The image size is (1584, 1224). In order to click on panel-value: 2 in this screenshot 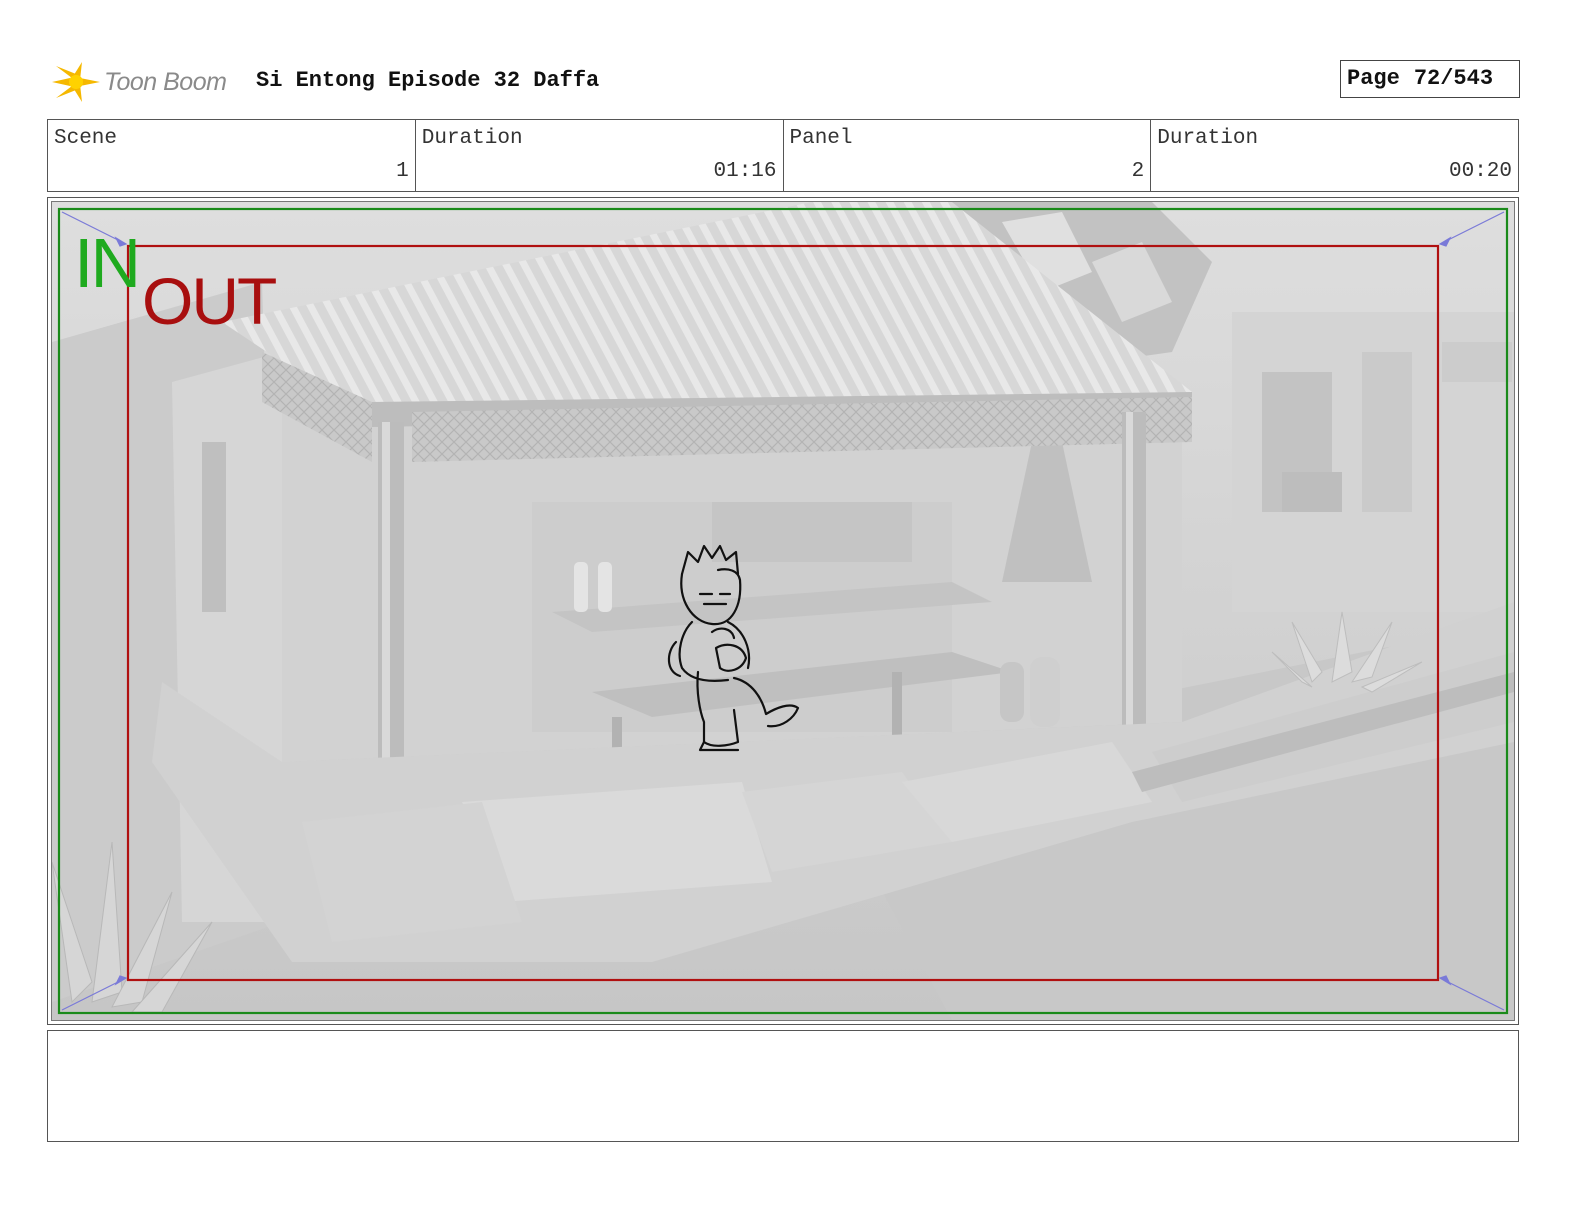, I will do `click(1138, 171)`.